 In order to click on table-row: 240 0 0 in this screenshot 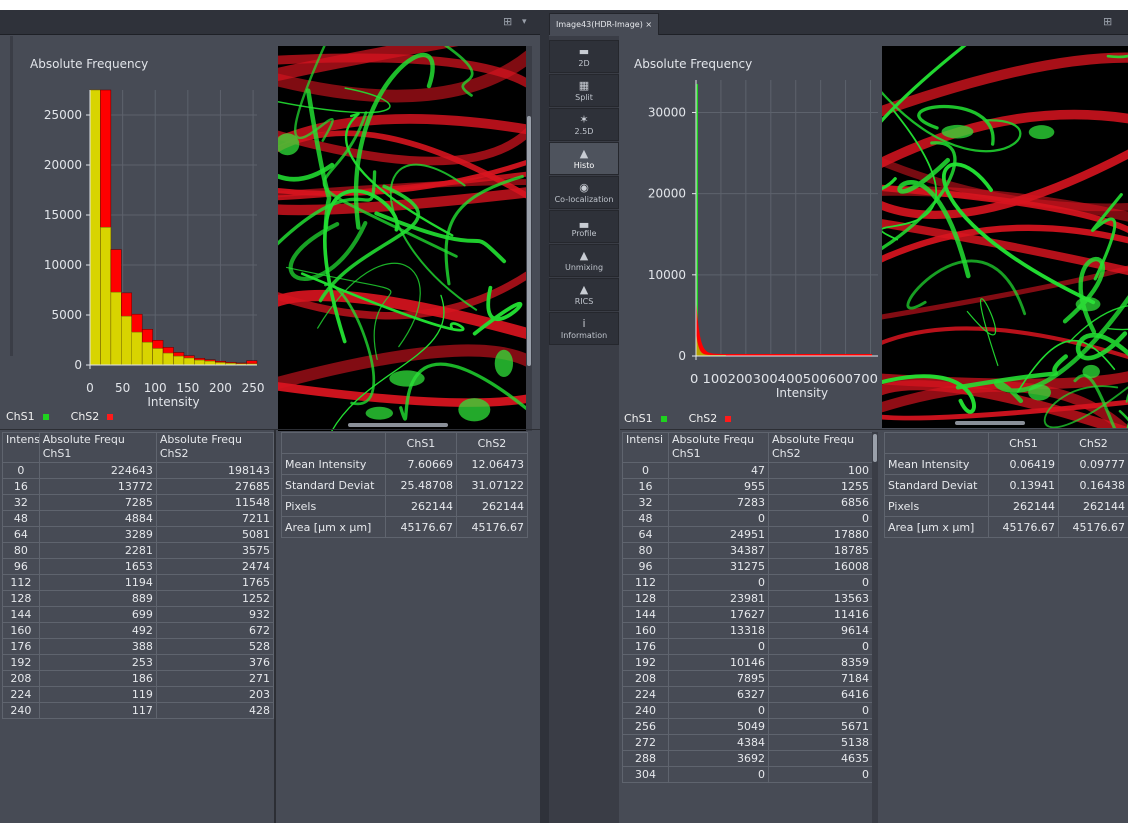, I will do `click(747, 710)`.